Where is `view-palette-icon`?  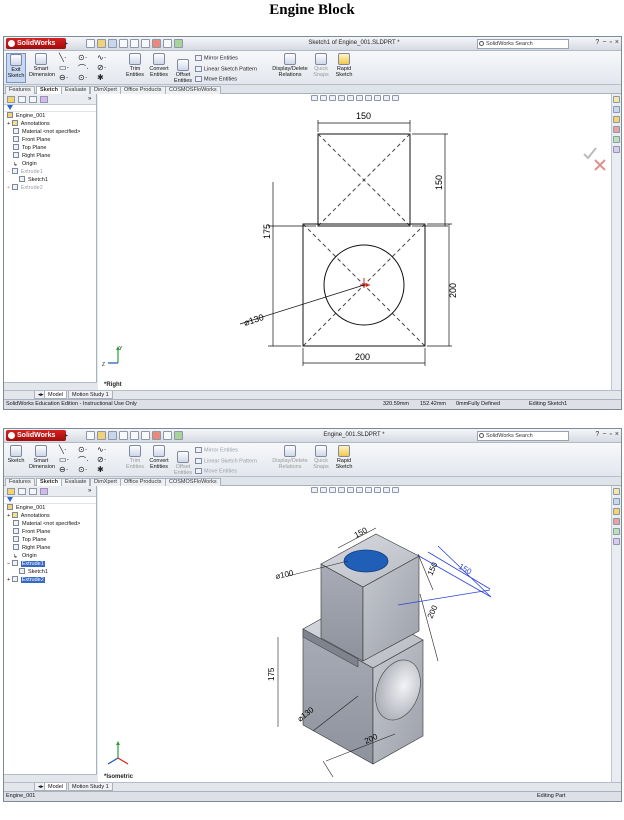
view-palette-icon is located at coordinates (616, 139).